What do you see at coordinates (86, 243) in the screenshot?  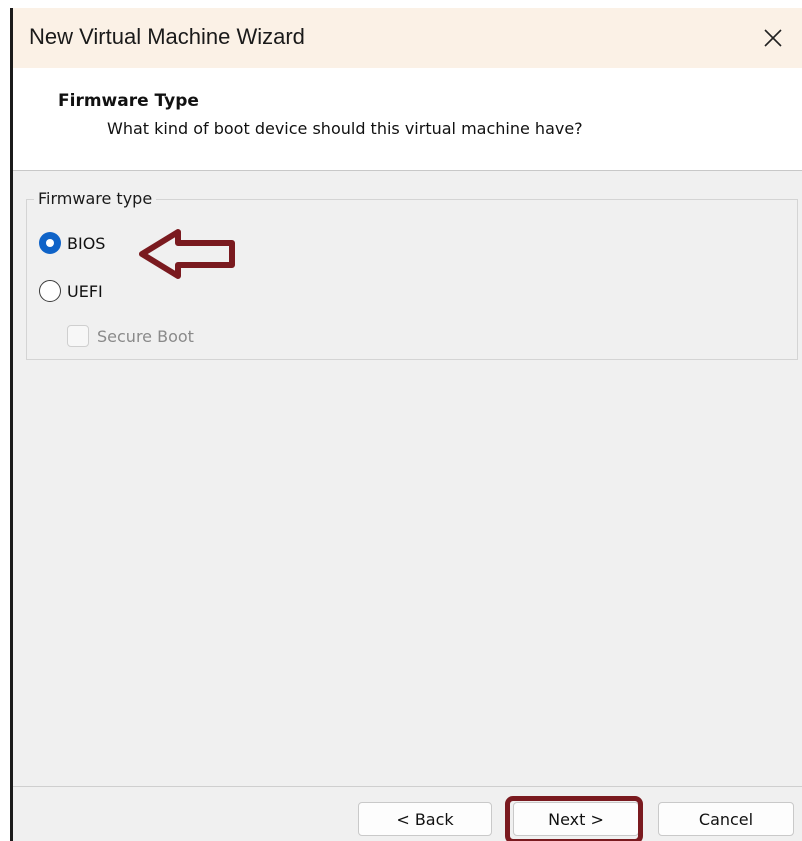 I see `bios-label: BIOS` at bounding box center [86, 243].